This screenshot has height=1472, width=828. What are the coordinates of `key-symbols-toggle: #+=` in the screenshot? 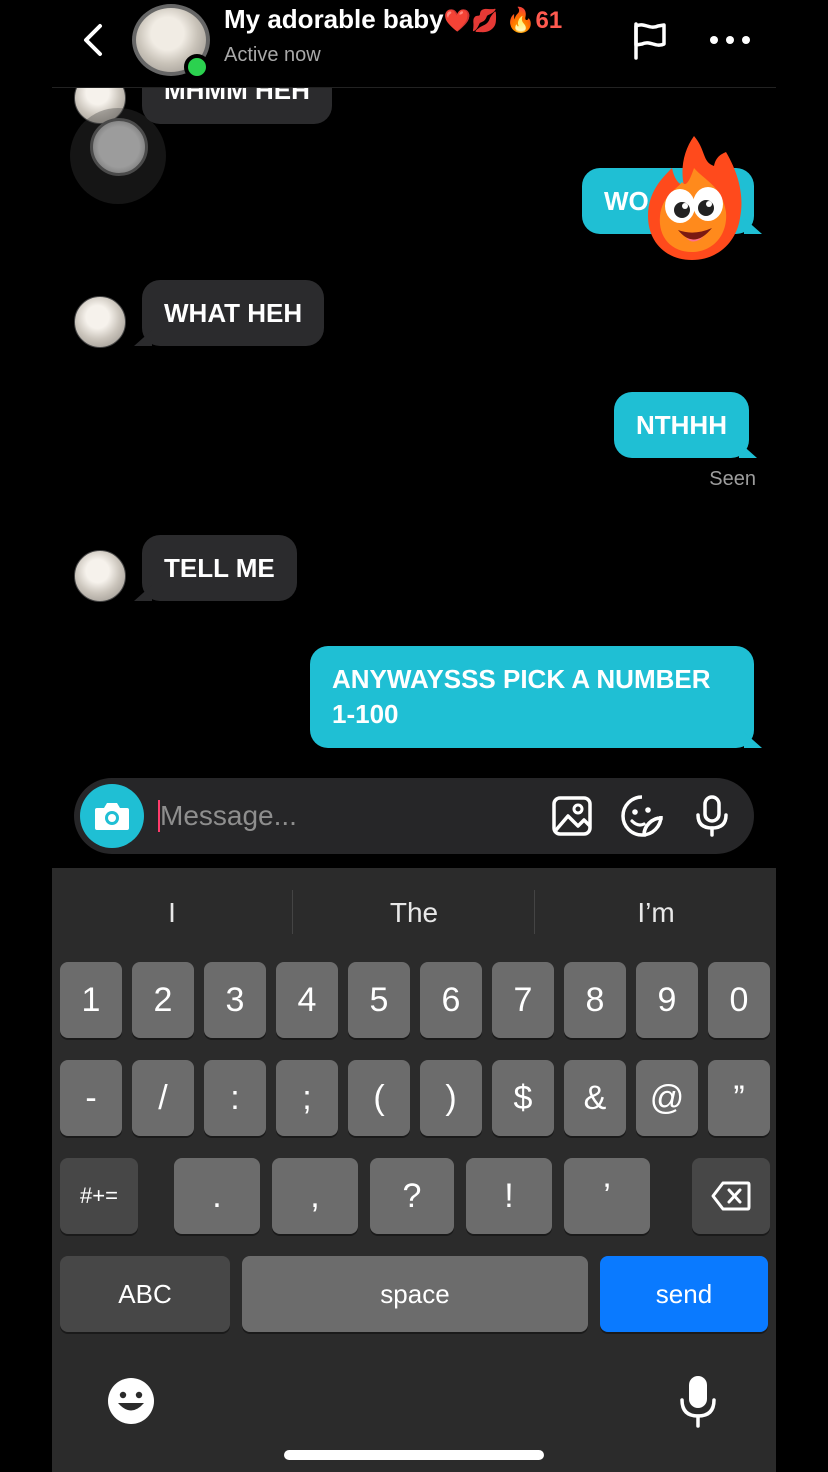 It's located at (99, 1196).